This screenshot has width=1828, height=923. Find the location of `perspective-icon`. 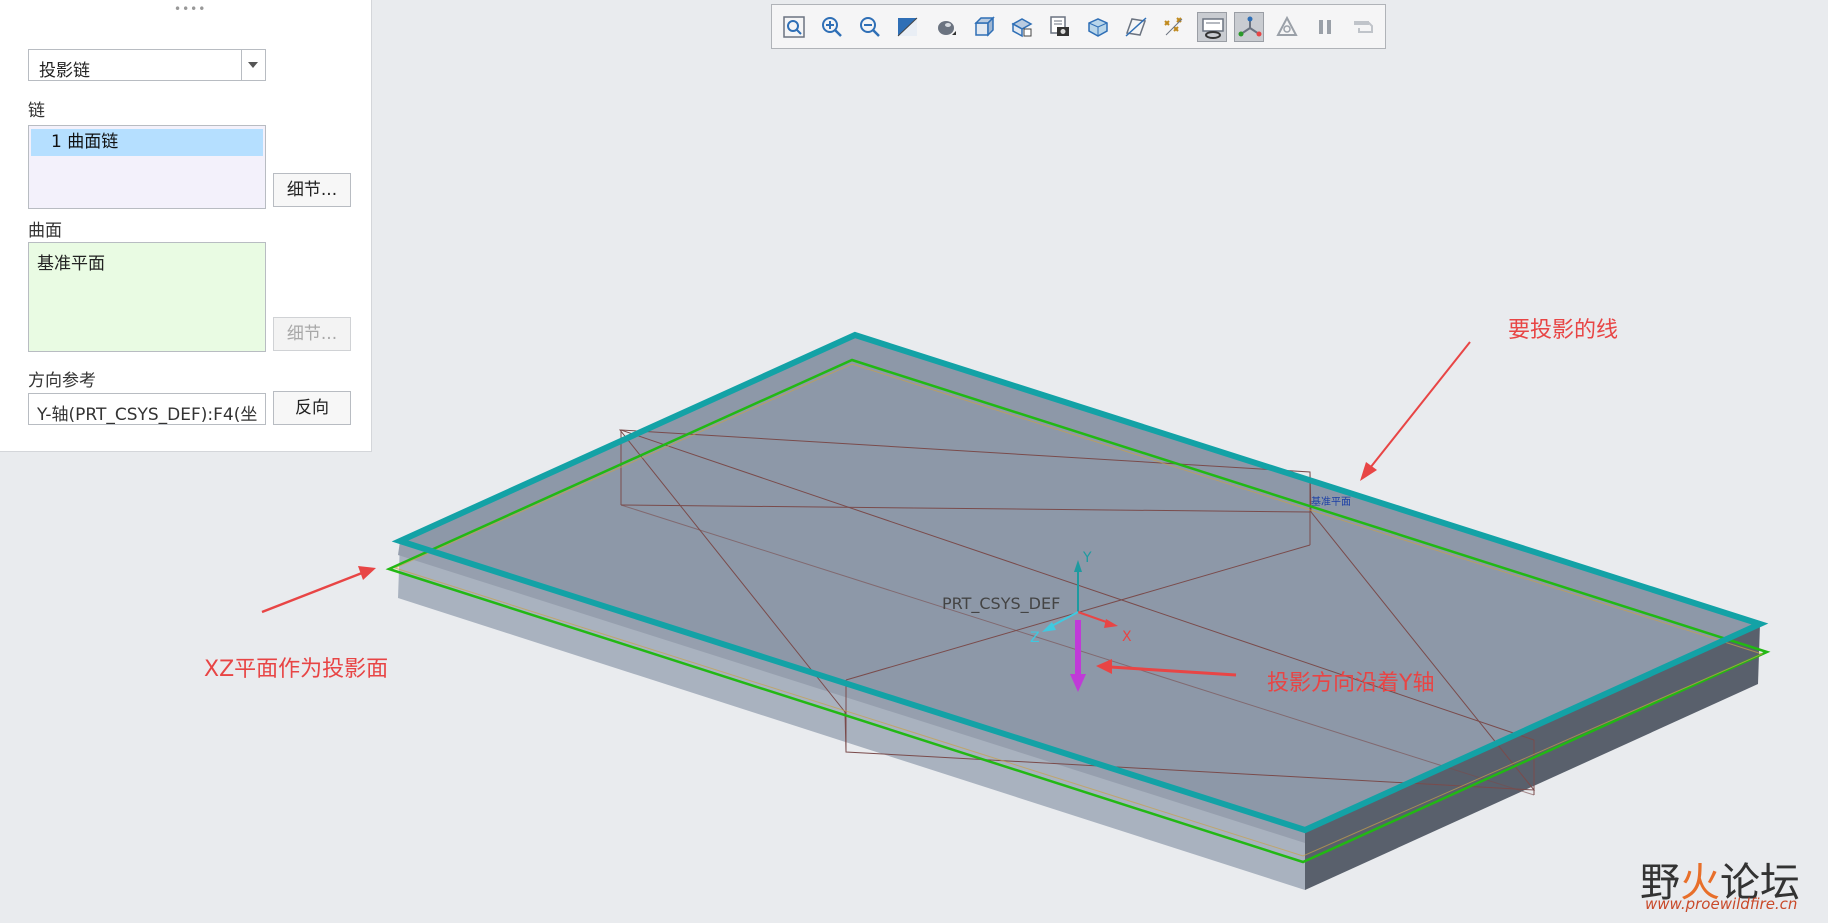

perspective-icon is located at coordinates (1098, 27).